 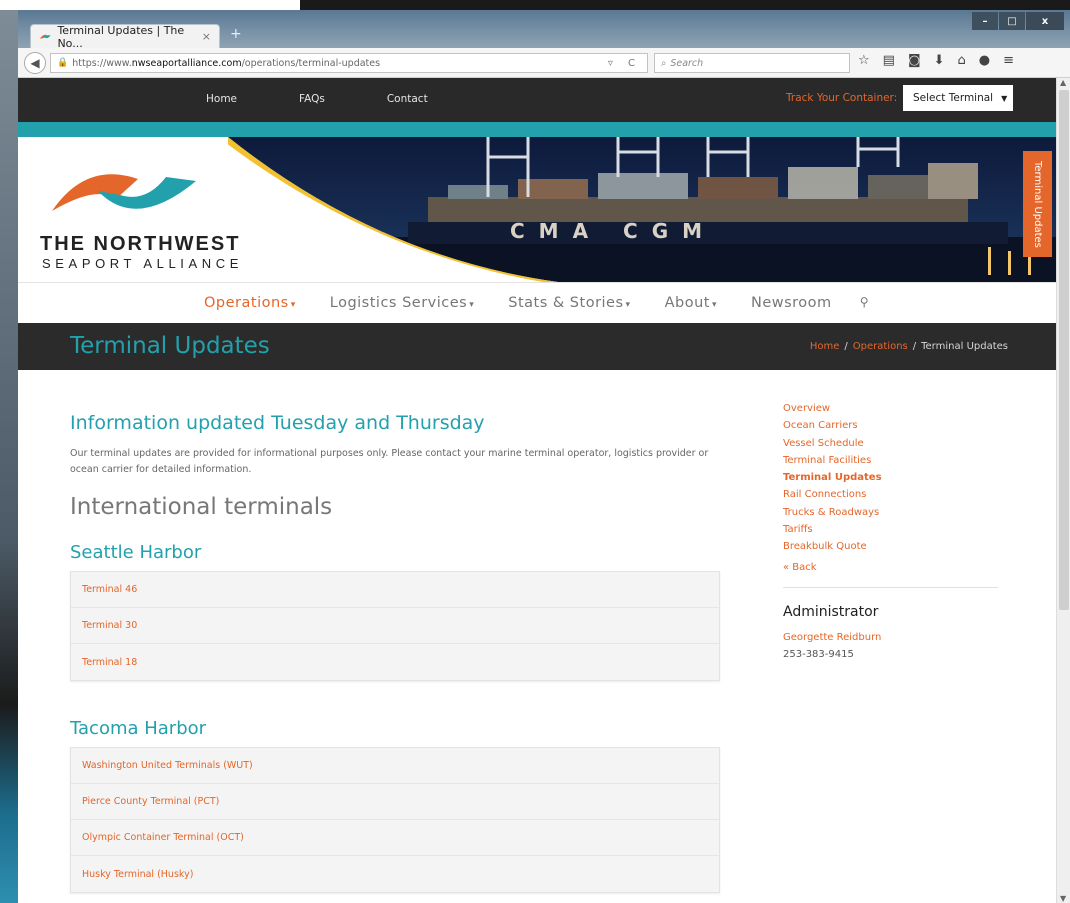 I want to click on breadcrumb-operations: Operations, so click(x=880, y=346).